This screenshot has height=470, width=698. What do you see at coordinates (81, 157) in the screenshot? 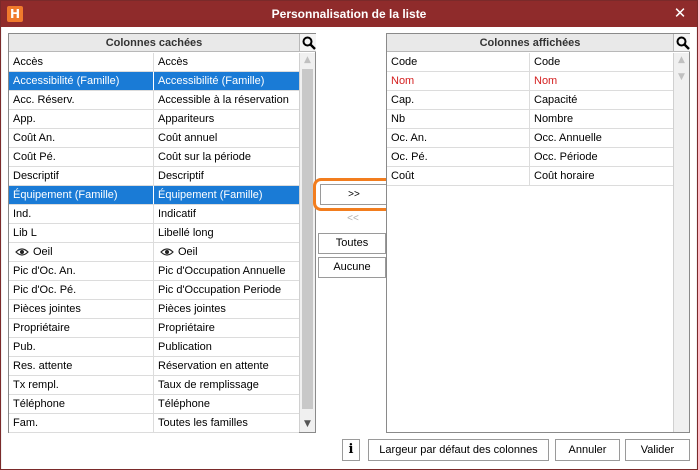
I see `hidden-column-code-cell: Coût Pé.` at bounding box center [81, 157].